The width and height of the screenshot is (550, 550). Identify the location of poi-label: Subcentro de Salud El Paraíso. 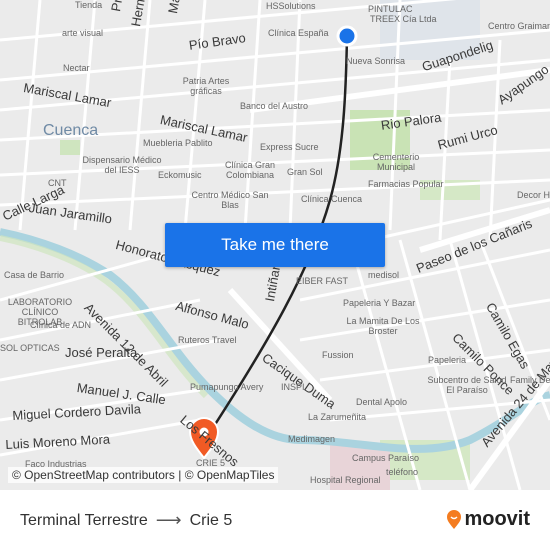
(467, 385).